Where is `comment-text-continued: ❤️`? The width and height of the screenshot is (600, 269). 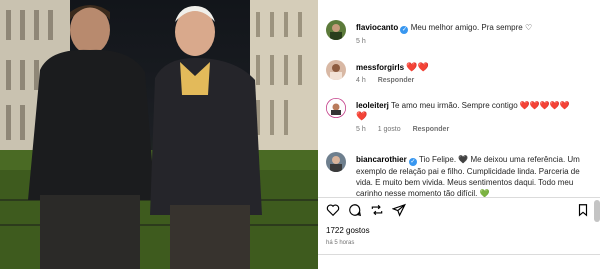 comment-text-continued: ❤️ is located at coordinates (362, 116).